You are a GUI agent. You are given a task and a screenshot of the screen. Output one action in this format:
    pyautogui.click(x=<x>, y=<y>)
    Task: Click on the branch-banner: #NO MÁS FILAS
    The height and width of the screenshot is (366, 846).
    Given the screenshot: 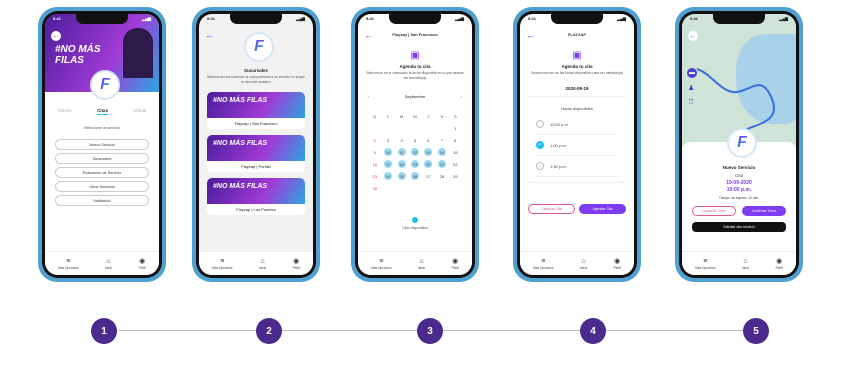 What is the action you would take?
    pyautogui.click(x=256, y=148)
    